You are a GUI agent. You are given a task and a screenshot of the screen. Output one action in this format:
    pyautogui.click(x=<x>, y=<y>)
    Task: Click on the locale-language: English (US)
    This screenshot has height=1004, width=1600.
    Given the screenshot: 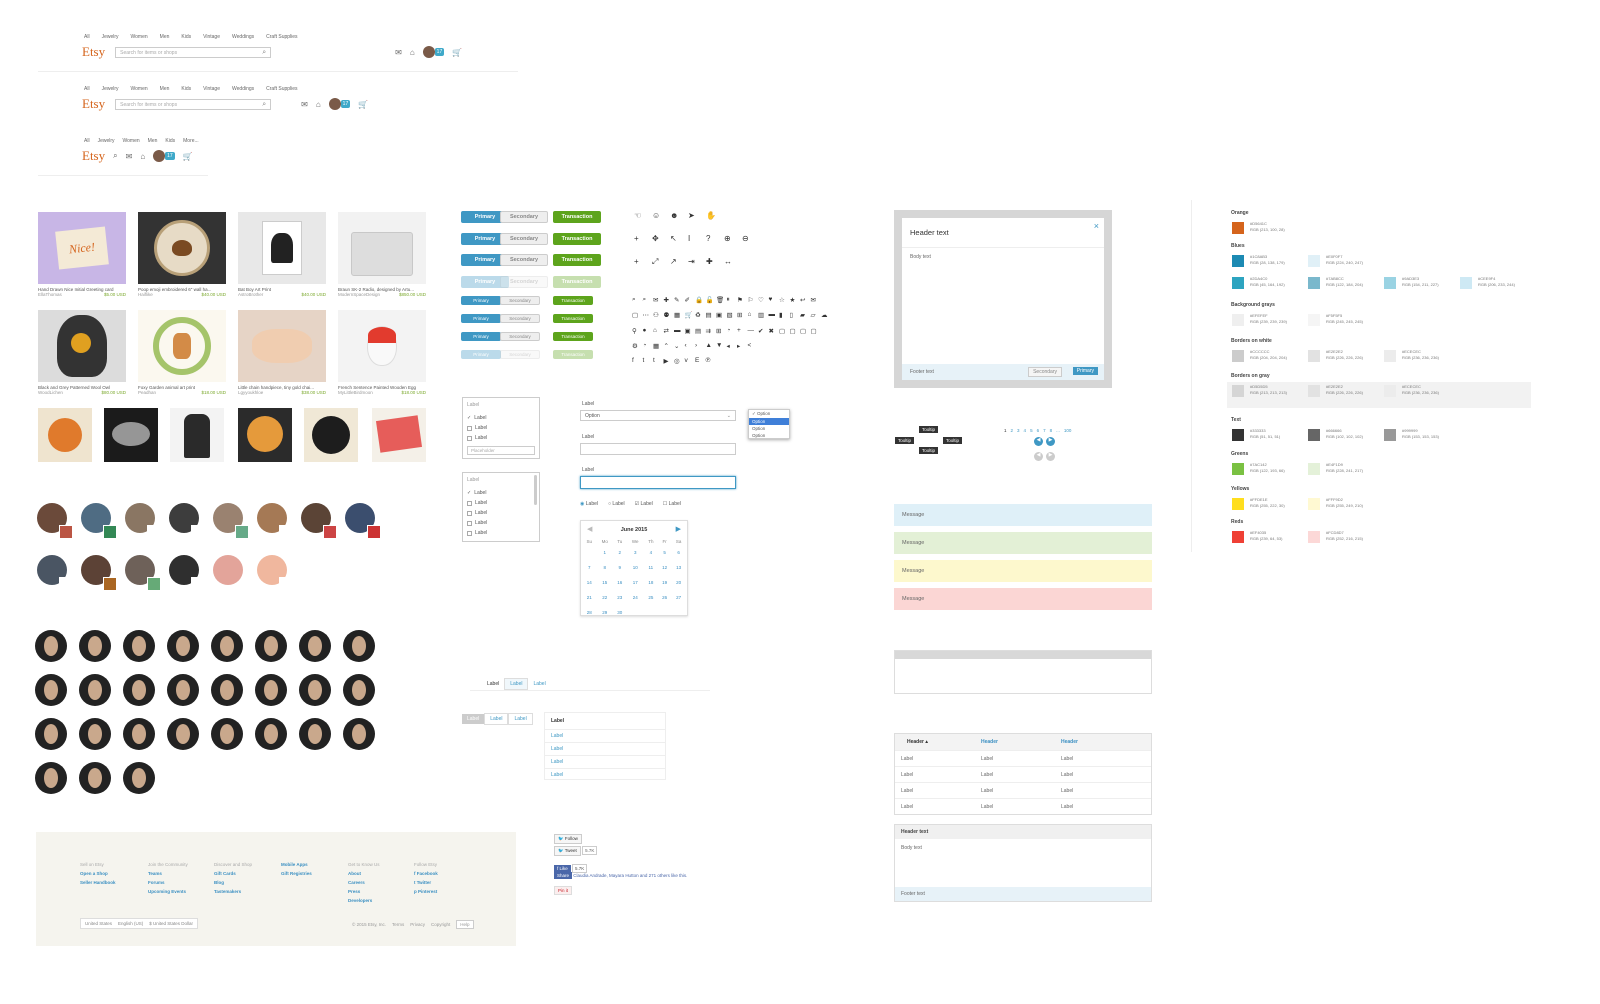 What is the action you would take?
    pyautogui.click(x=130, y=923)
    